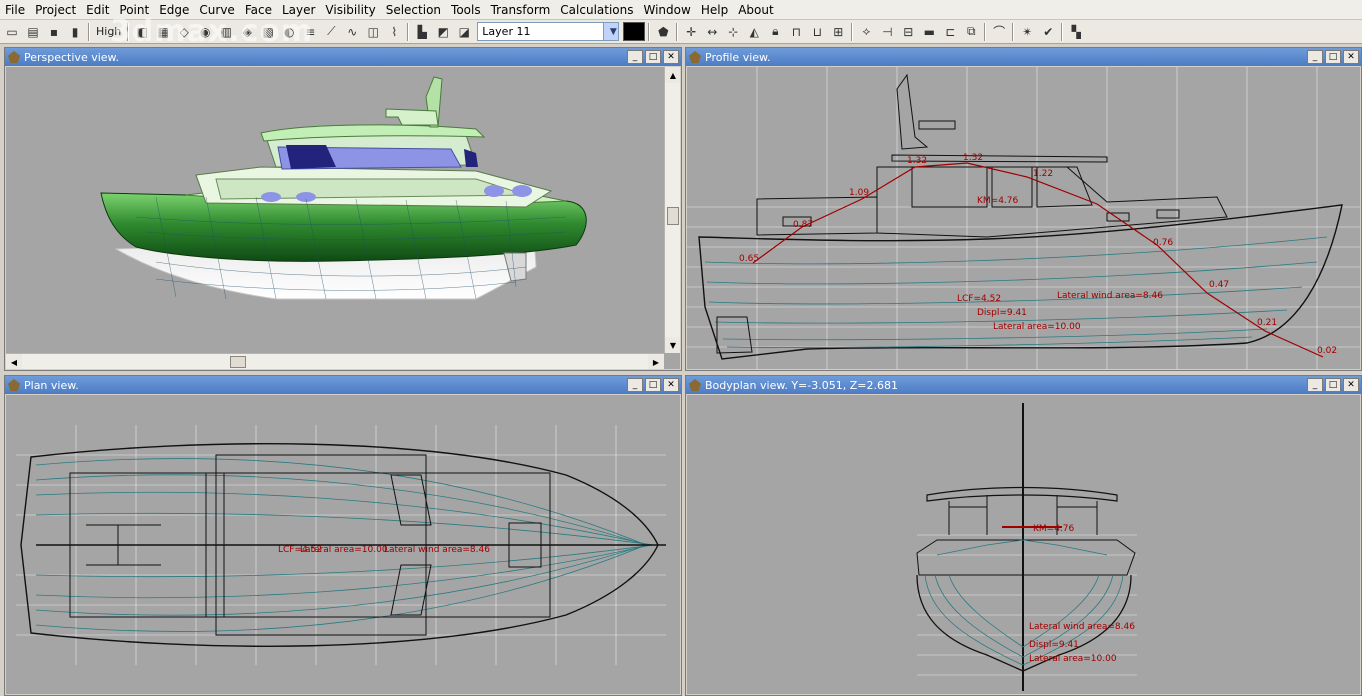  What do you see at coordinates (663, 32) in the screenshot?
I see `add-face-icon: ⬟` at bounding box center [663, 32].